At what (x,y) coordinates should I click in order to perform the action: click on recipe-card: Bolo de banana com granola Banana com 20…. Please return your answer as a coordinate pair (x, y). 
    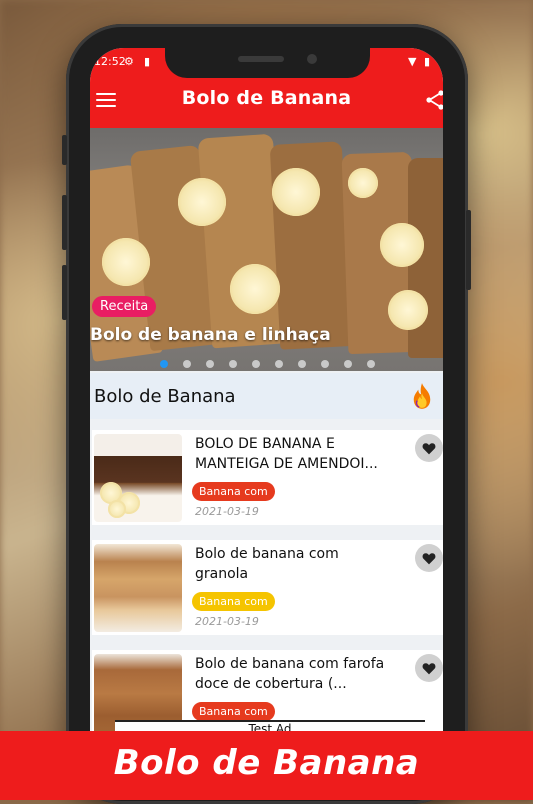
    Looking at the image, I should click on (267, 587).